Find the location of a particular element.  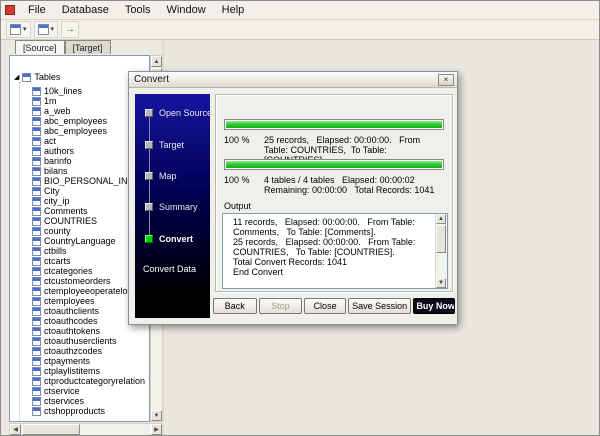

total-progress-percent: 100 % is located at coordinates (237, 180).